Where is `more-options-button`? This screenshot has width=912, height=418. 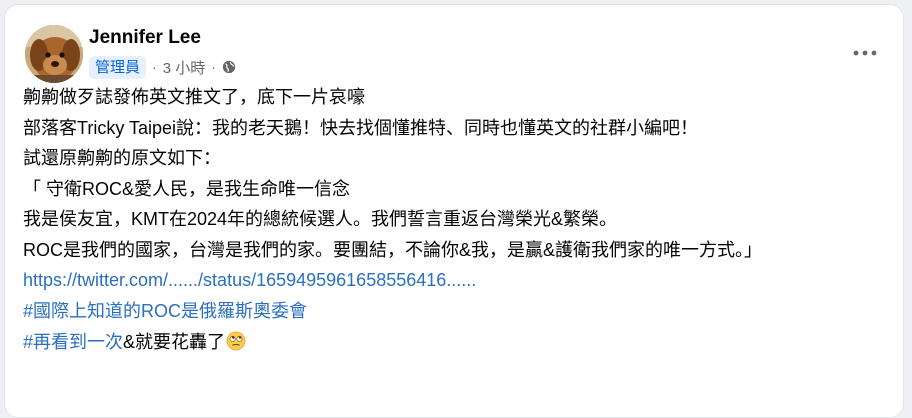 more-options-button is located at coordinates (865, 53).